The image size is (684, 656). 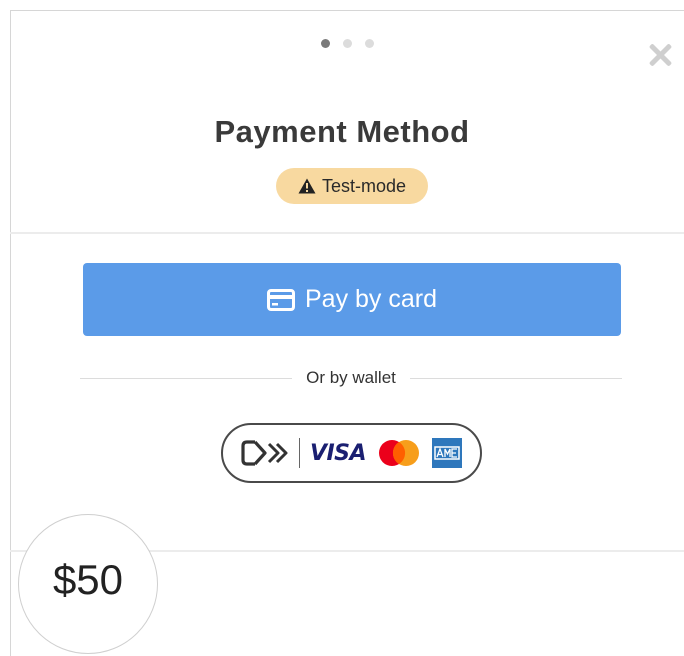 I want to click on wallet-pay-button: VISA, so click(x=351, y=453).